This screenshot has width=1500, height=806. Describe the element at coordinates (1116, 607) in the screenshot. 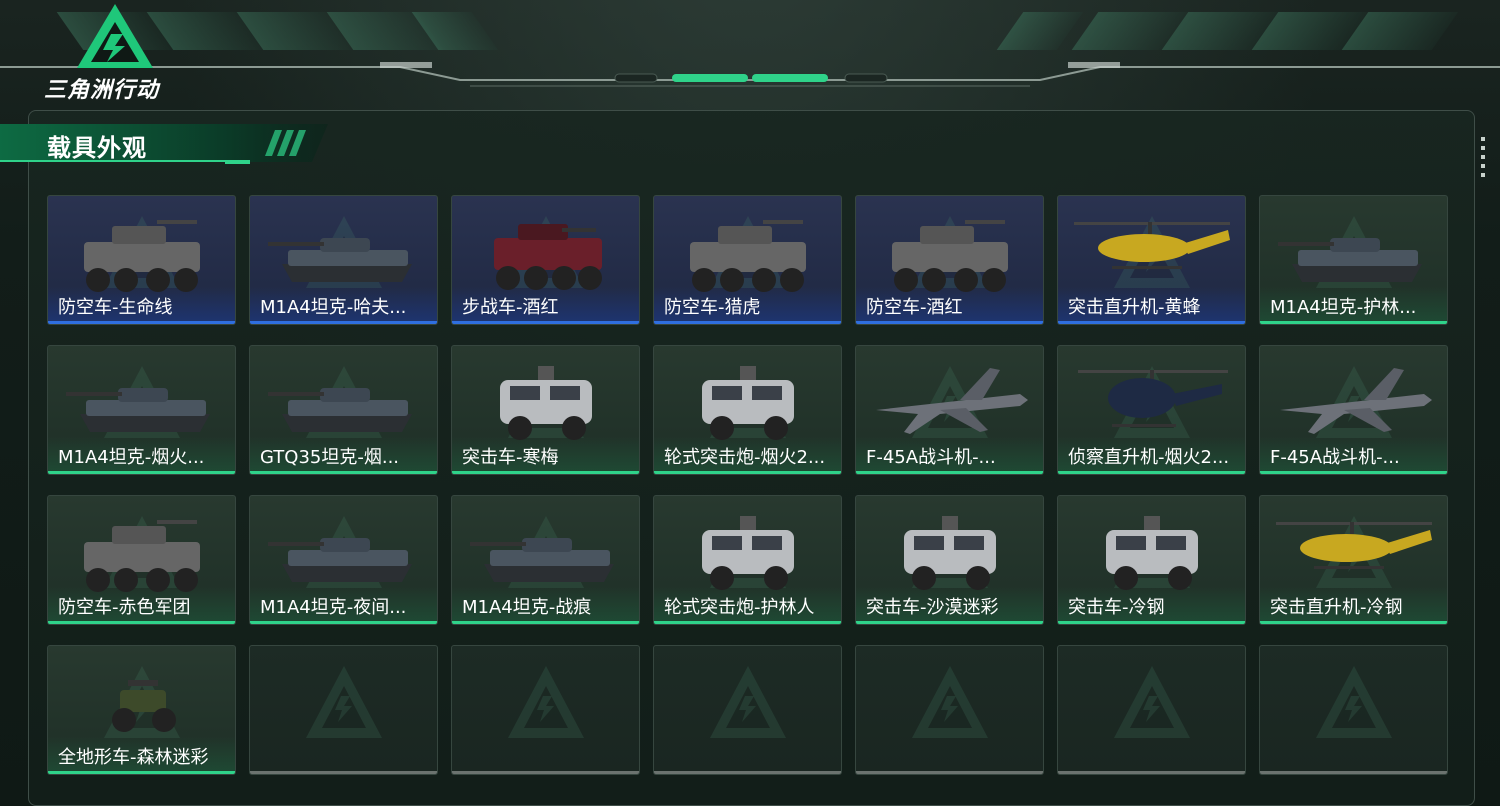

I see `skin-card-label: 突击车-冷钢` at that location.